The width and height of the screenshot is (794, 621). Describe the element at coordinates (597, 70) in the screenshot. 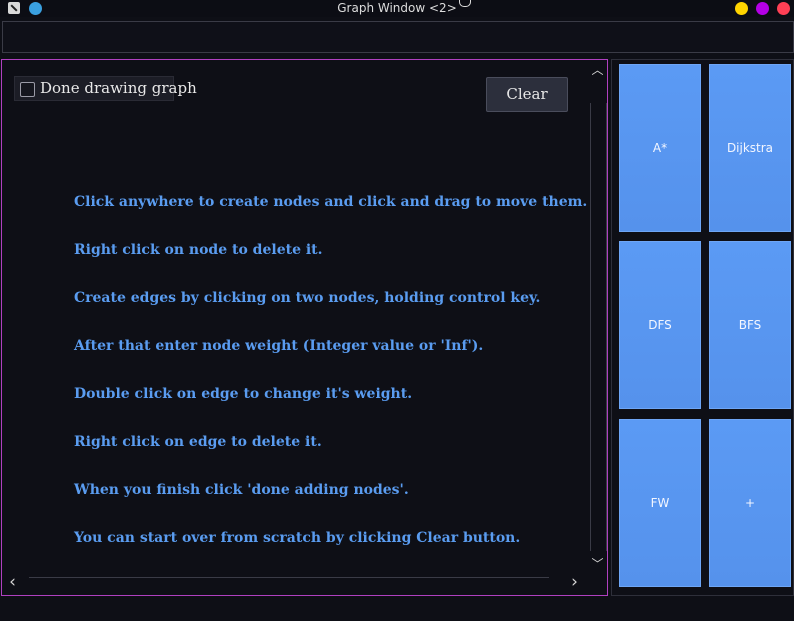

I see `scroll-up-icon: ︿` at that location.